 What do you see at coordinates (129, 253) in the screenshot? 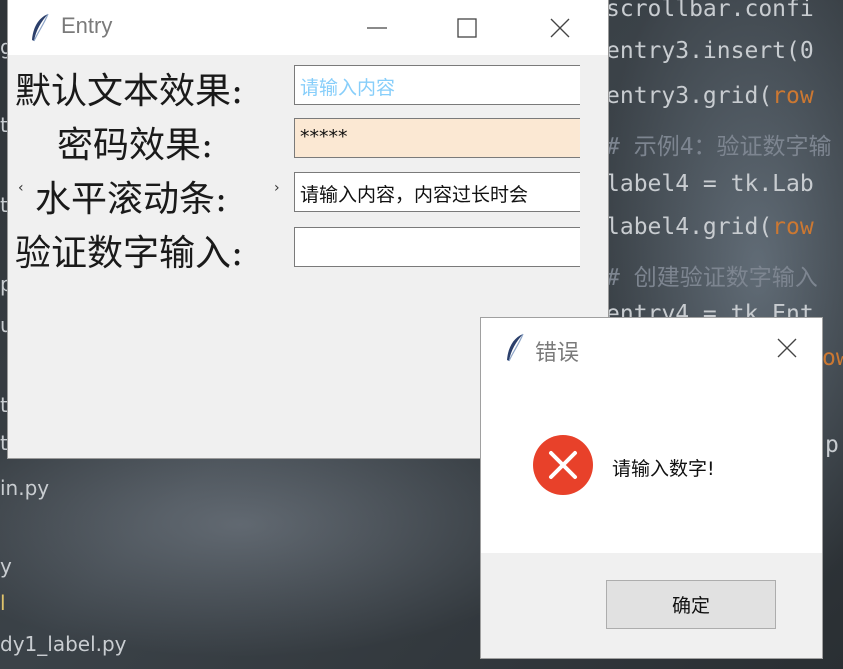
I see `label-validate-number: 验证数字输入:` at bounding box center [129, 253].